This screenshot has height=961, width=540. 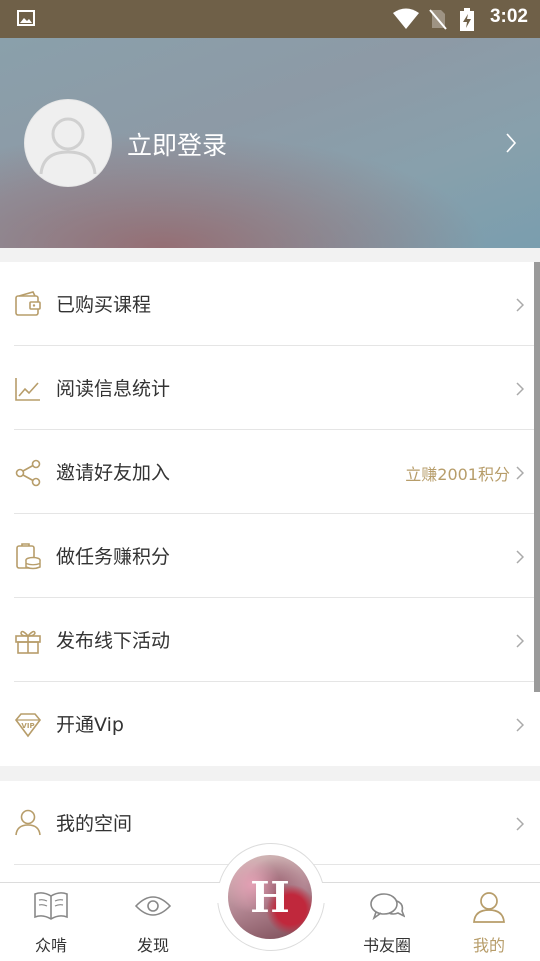 What do you see at coordinates (90, 725) in the screenshot?
I see `menu-item-label: 开通Vip` at bounding box center [90, 725].